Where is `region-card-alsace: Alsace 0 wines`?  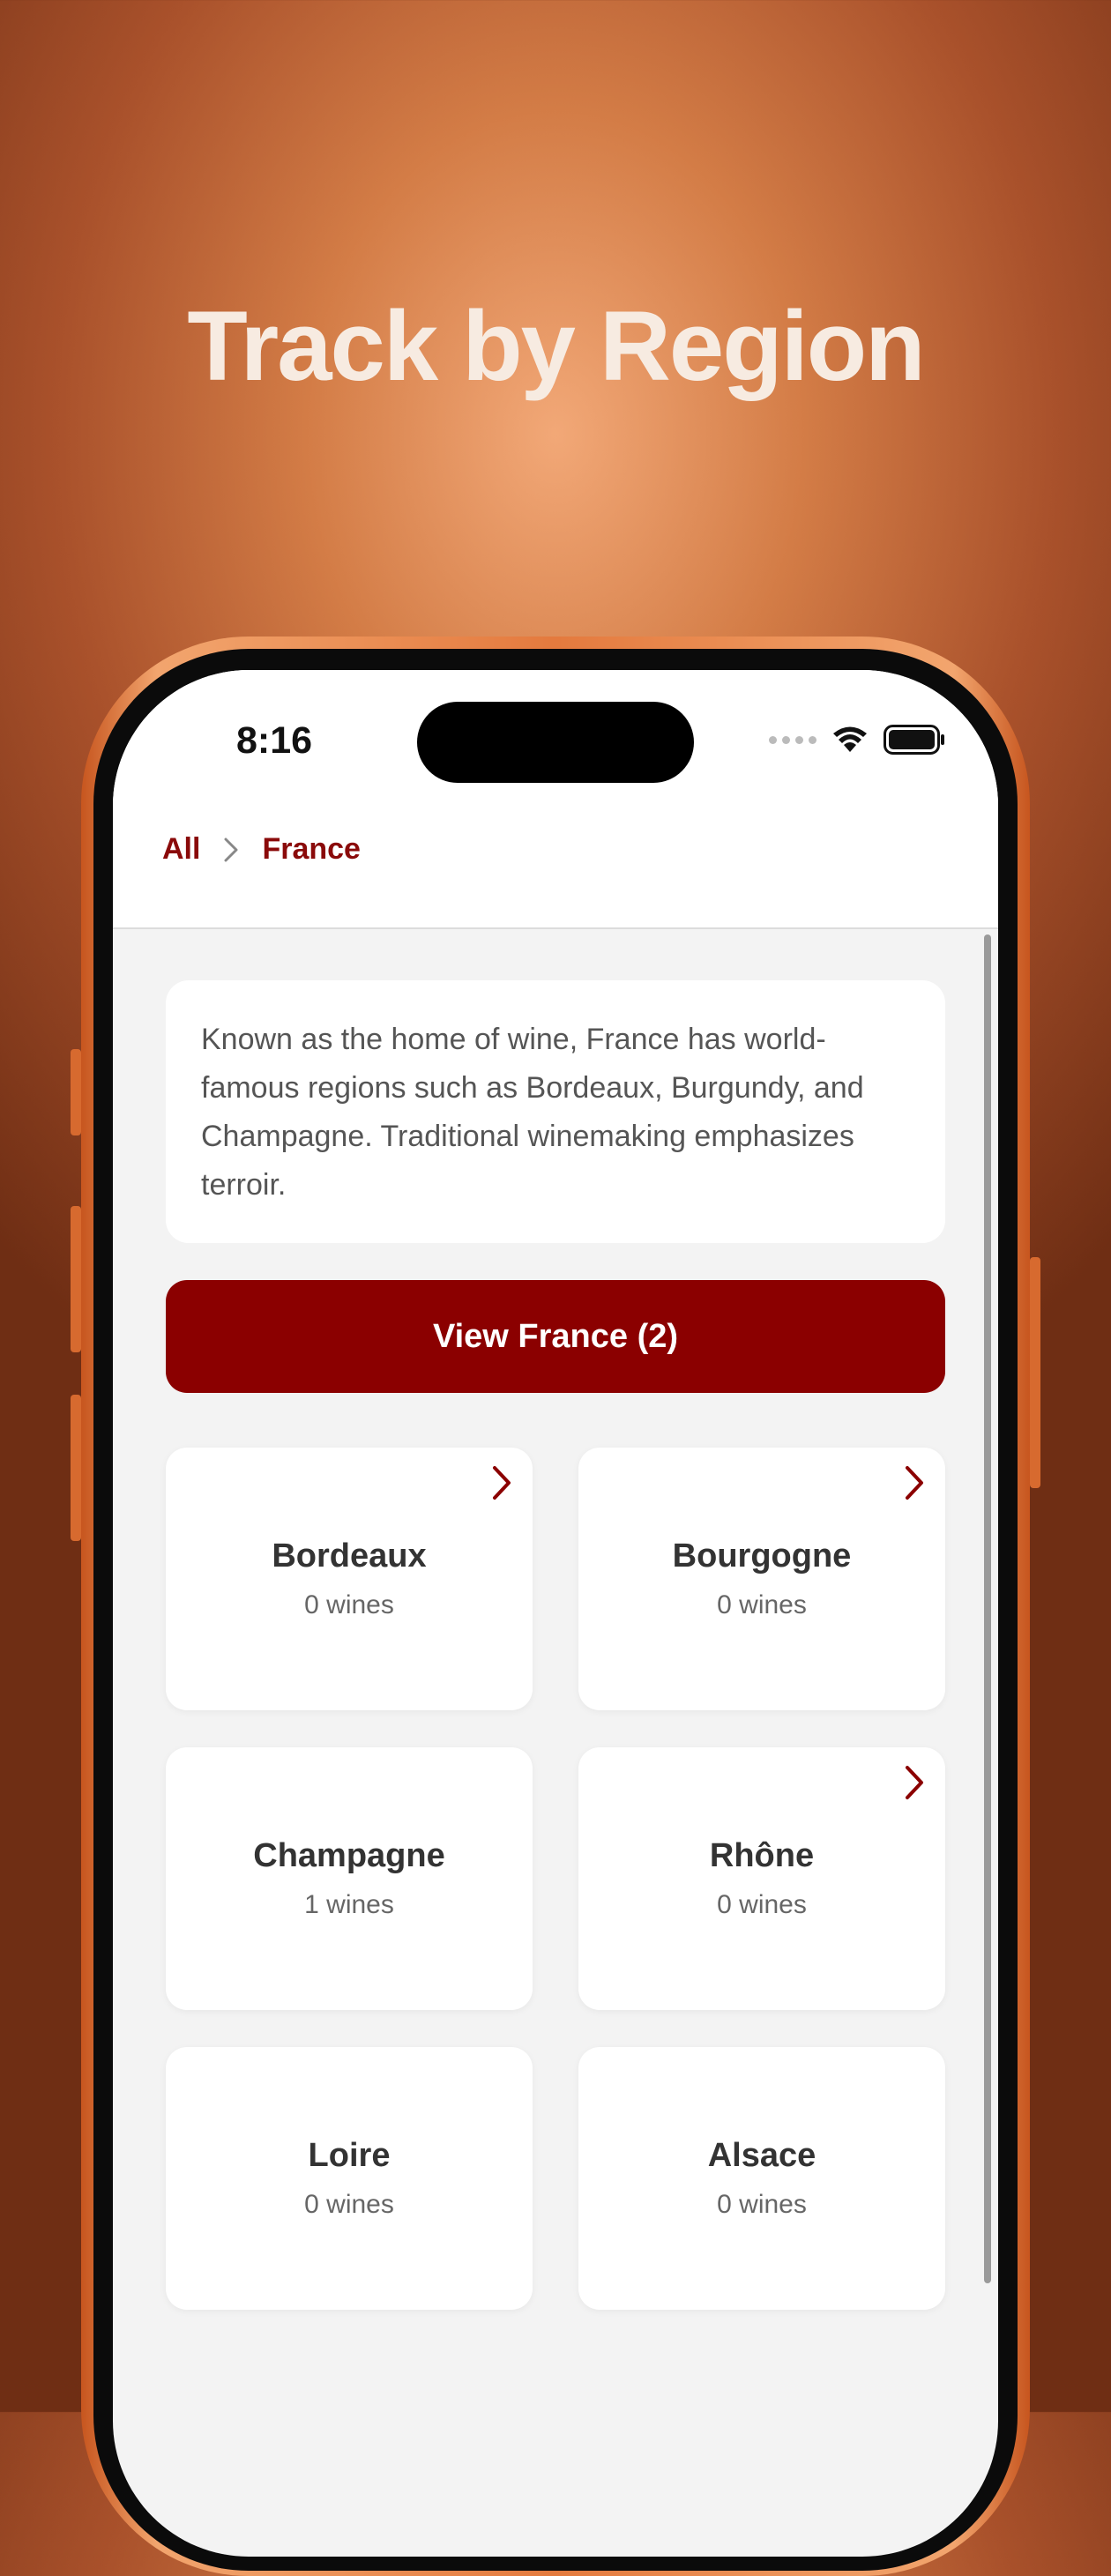 region-card-alsace: Alsace 0 wines is located at coordinates (761, 2178).